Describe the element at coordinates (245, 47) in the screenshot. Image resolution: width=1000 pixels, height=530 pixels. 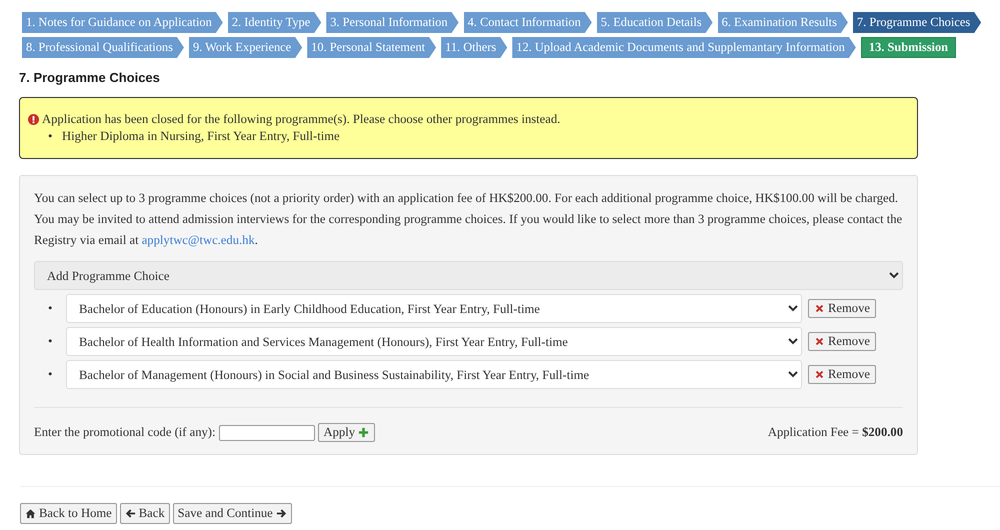
I see `step-tab: 9. Work Experience` at that location.